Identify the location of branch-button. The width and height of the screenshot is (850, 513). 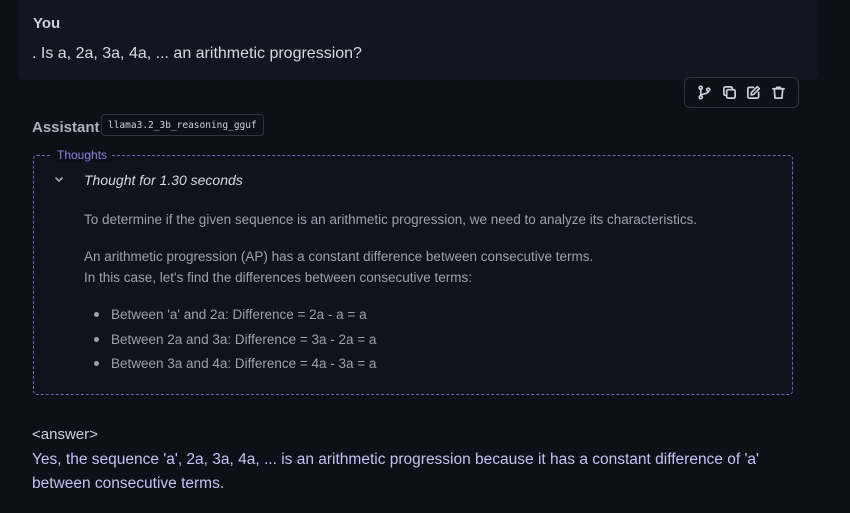
(705, 93).